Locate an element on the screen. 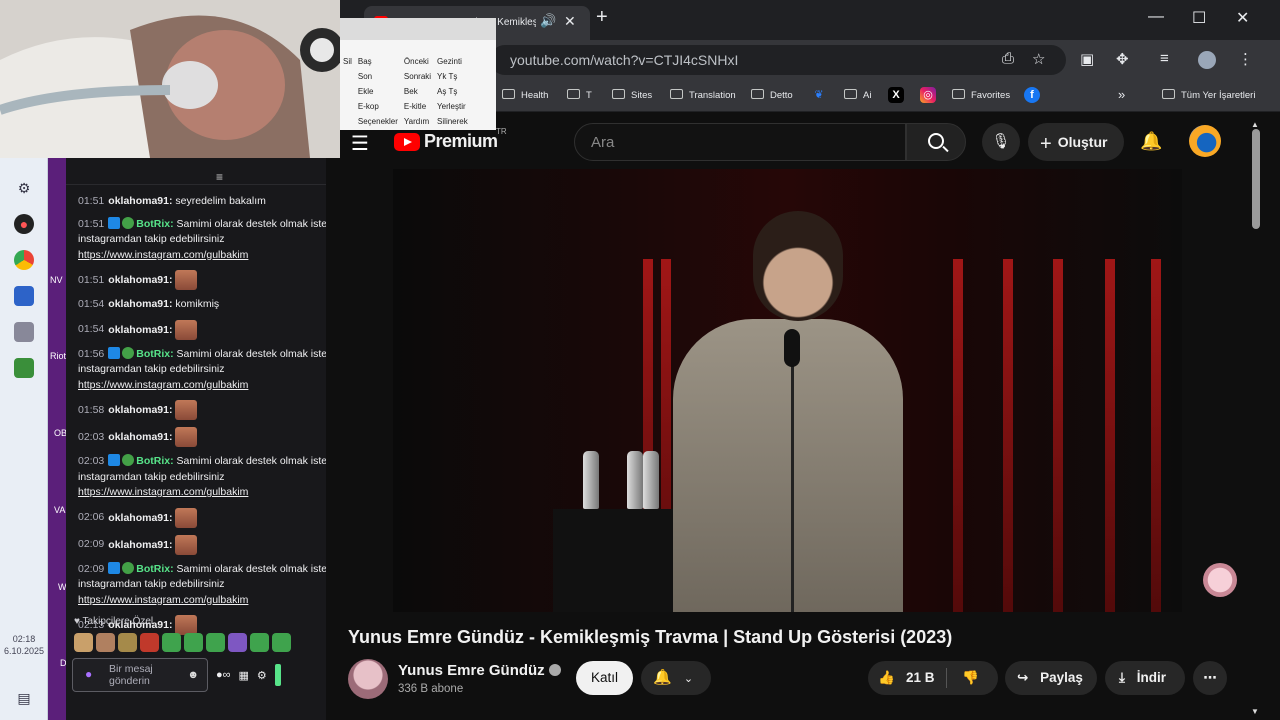  hamburger-menu-icon: ☰ is located at coordinates (360, 143).